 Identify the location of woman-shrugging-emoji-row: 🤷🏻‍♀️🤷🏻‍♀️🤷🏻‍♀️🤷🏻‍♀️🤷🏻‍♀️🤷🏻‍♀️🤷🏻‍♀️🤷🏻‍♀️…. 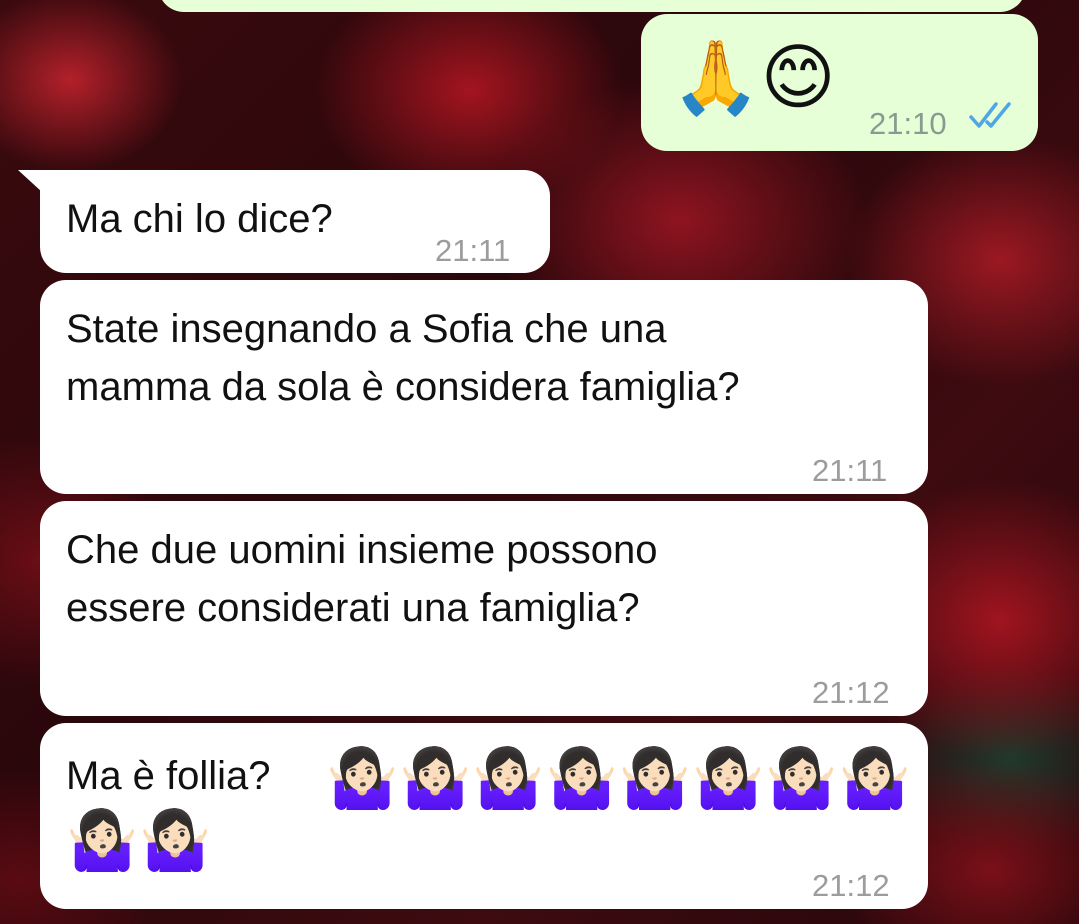
(489, 809).